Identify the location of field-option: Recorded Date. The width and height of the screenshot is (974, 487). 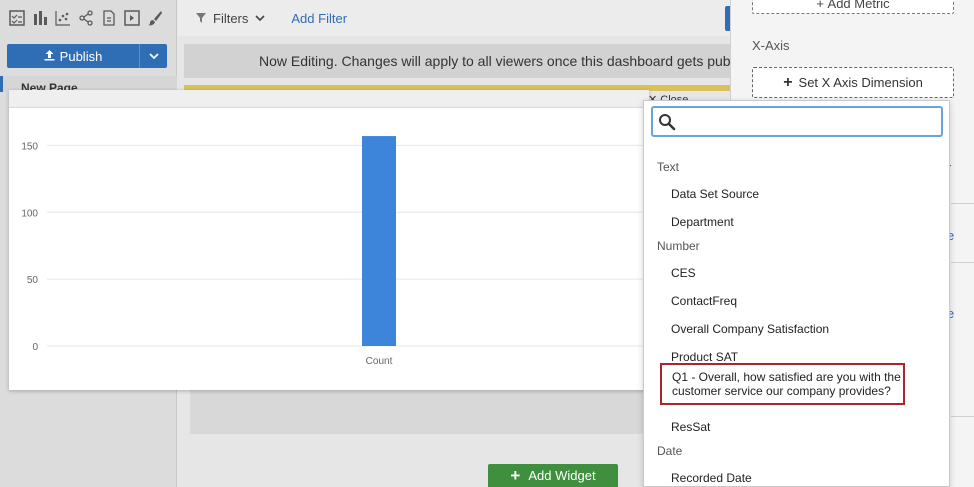
(797, 478).